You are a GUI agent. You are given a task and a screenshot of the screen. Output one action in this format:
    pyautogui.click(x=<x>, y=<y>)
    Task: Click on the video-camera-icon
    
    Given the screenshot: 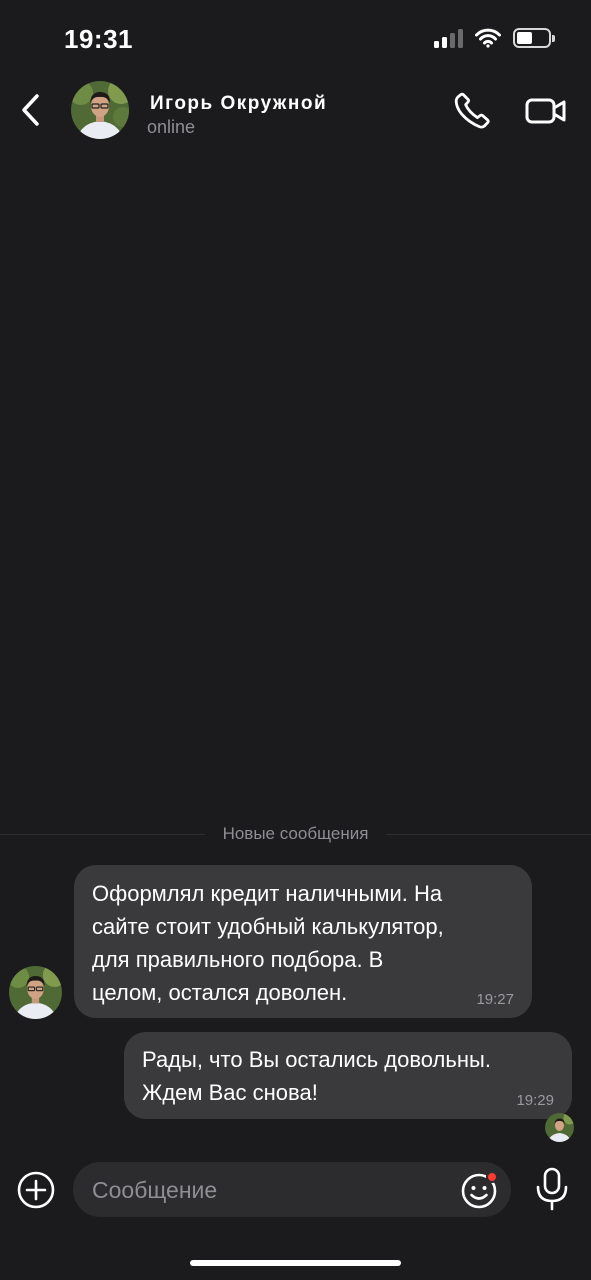 What is the action you would take?
    pyautogui.click(x=545, y=111)
    